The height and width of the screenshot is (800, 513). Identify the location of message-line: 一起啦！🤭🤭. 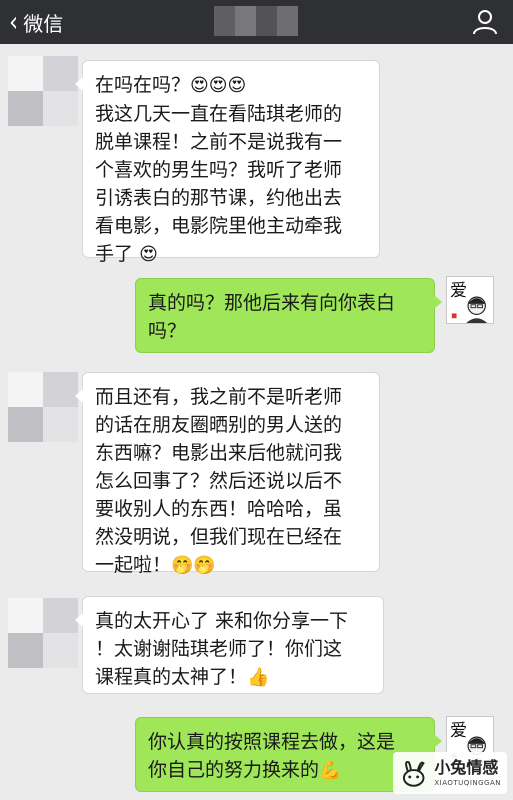
(231, 565).